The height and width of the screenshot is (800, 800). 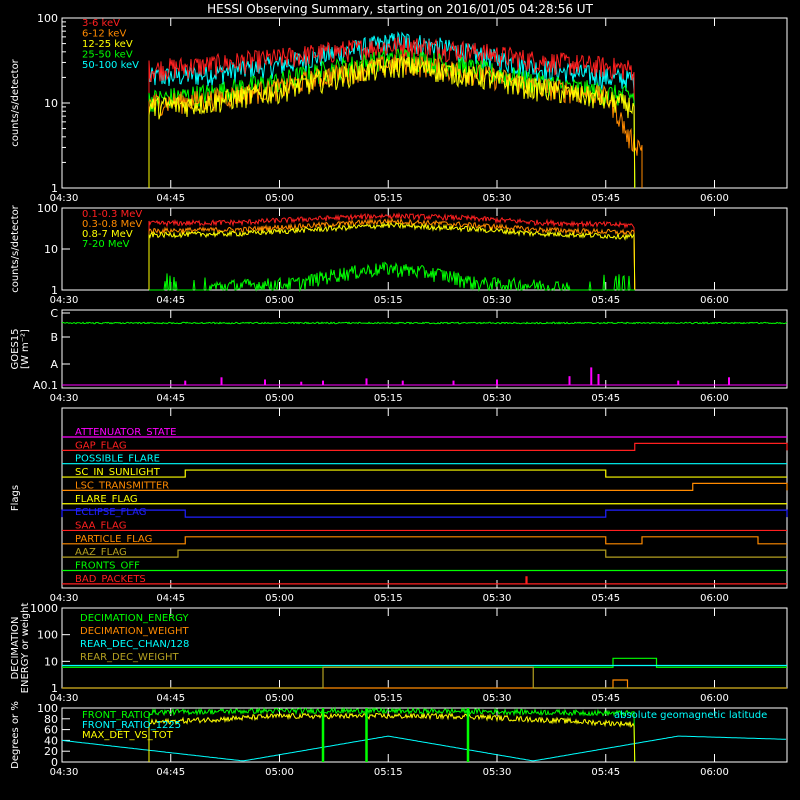 I want to click on geomagnetic-latitude-label: absolute geomagnetic latitude, so click(x=690, y=715).